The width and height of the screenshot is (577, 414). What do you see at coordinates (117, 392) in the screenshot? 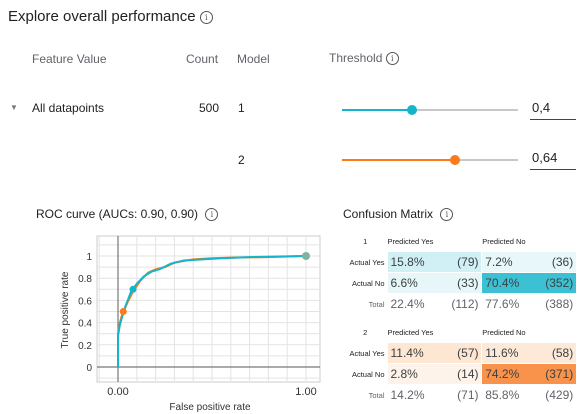
I see `roc-x-tick-0: 0.00` at bounding box center [117, 392].